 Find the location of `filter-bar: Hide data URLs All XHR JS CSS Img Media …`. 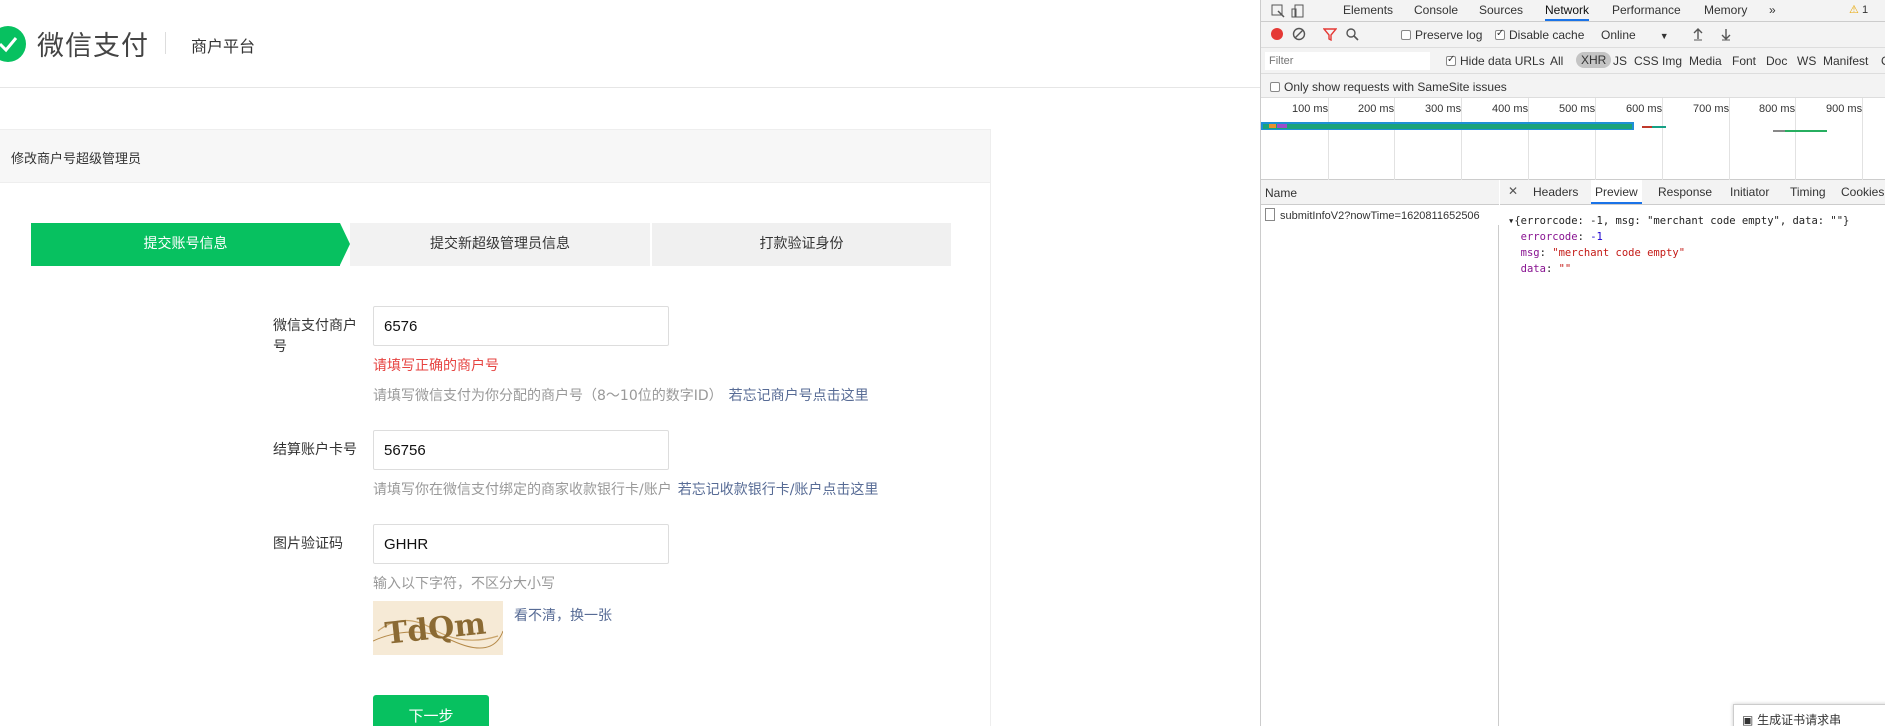

filter-bar: Hide data URLs All XHR JS CSS Img Media … is located at coordinates (1573, 61).